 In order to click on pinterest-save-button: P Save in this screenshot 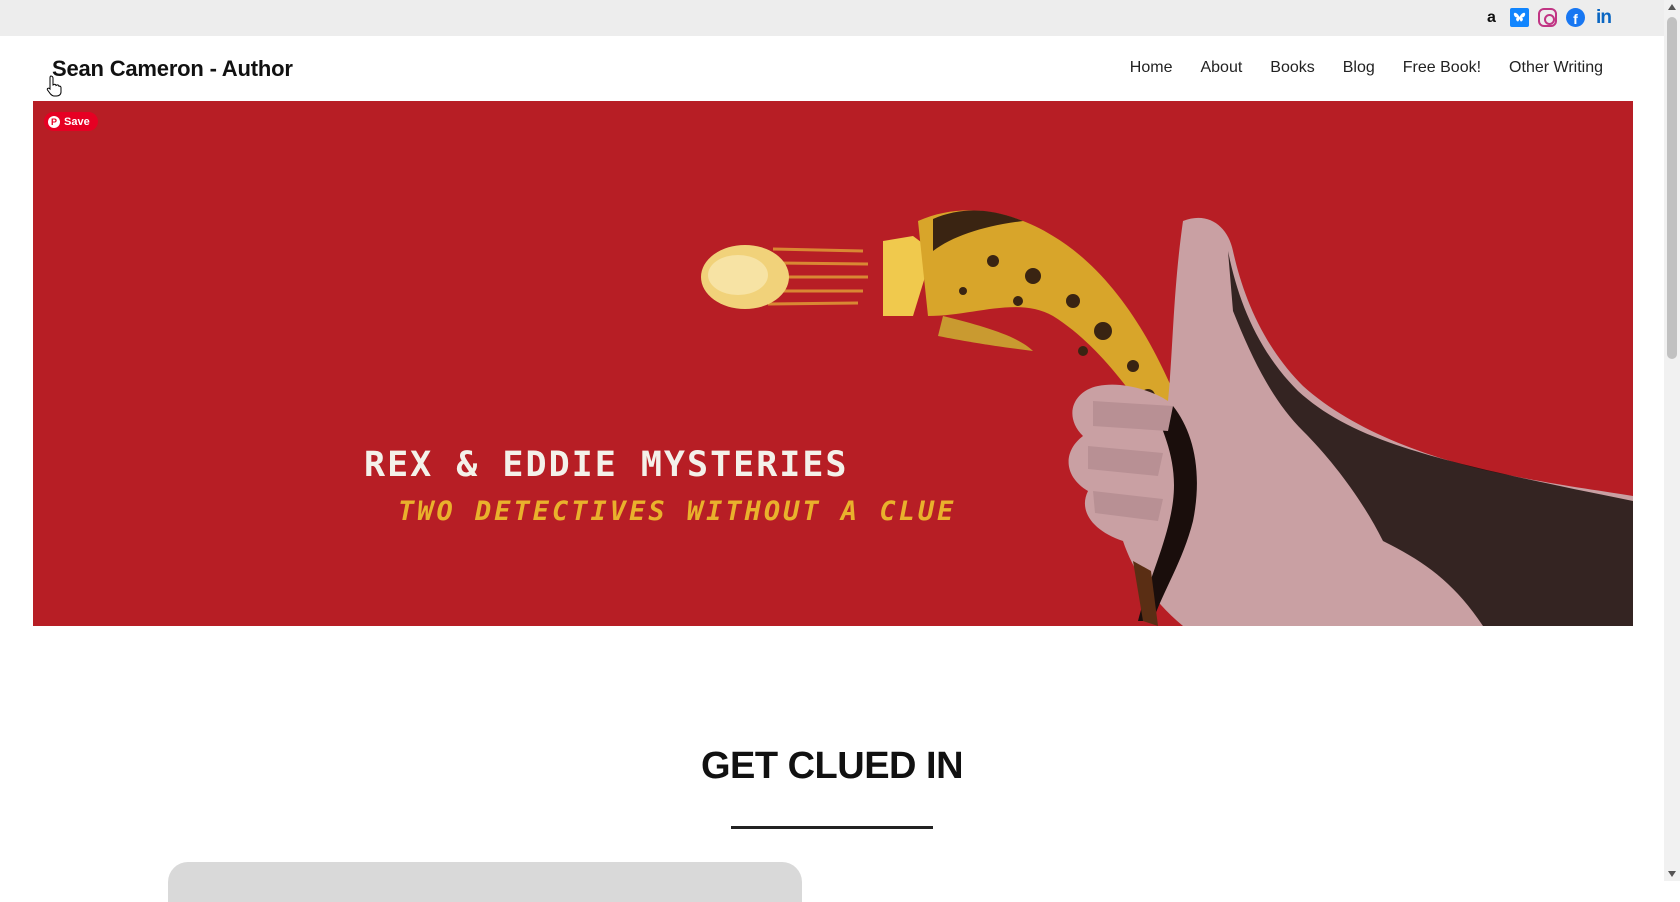, I will do `click(71, 121)`.